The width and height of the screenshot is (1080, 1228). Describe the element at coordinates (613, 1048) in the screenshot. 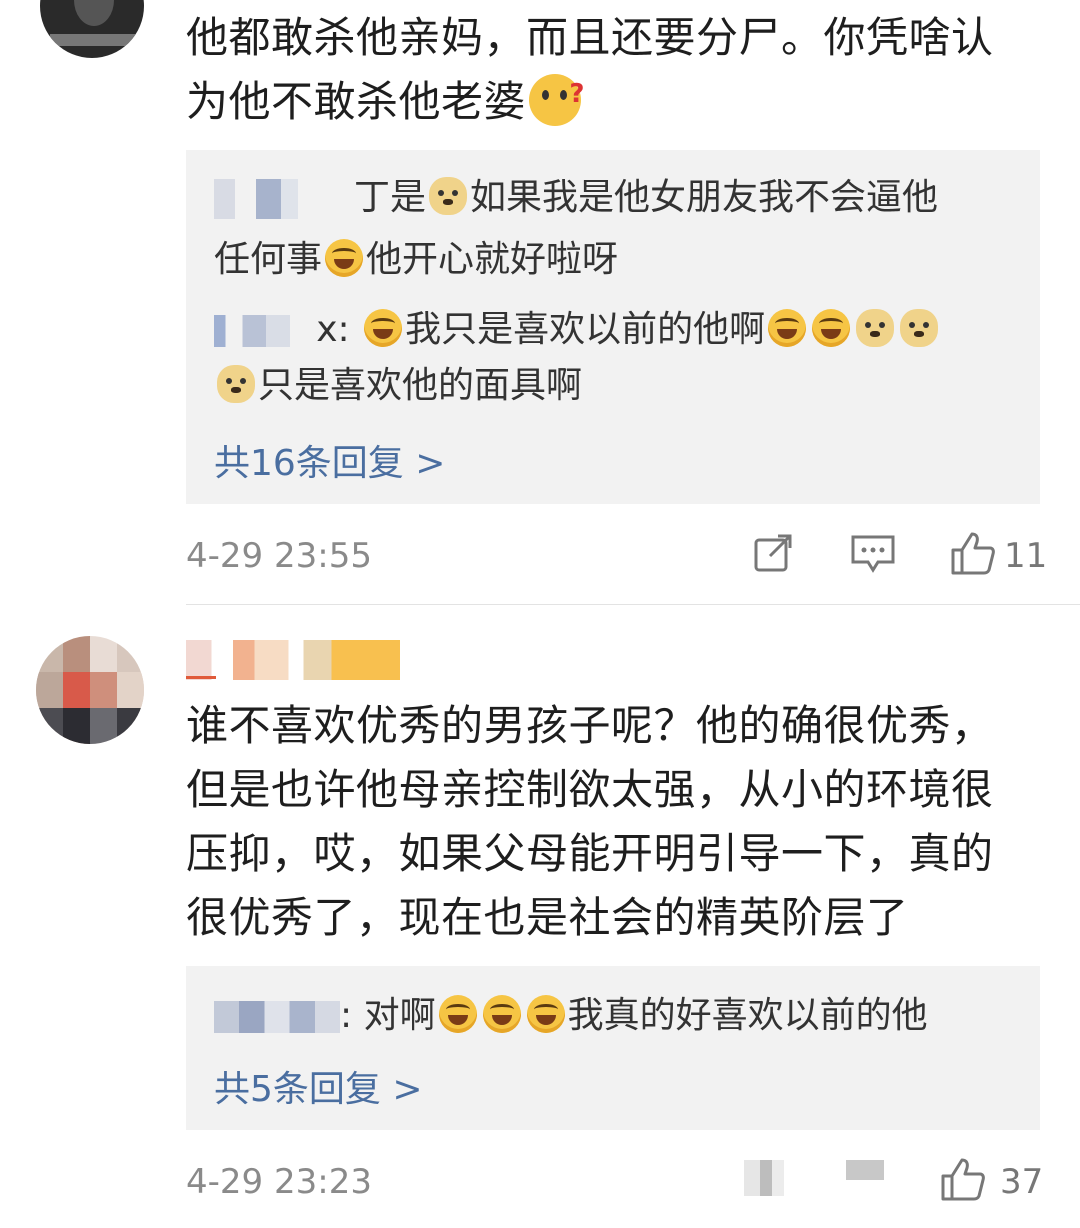

I see `reply-box: : 对啊 我真的好喜欢以前的他 共5条回复 >` at that location.